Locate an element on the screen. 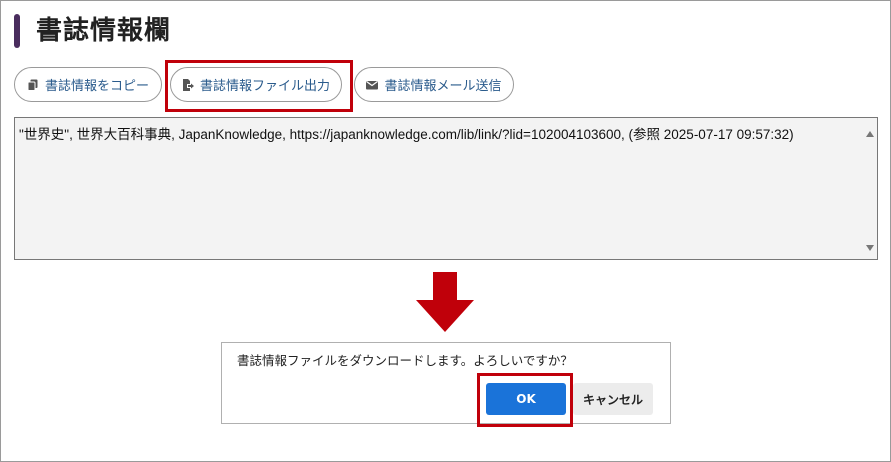 Image resolution: width=891 pixels, height=462 pixels. title-accent-bar is located at coordinates (17, 31).